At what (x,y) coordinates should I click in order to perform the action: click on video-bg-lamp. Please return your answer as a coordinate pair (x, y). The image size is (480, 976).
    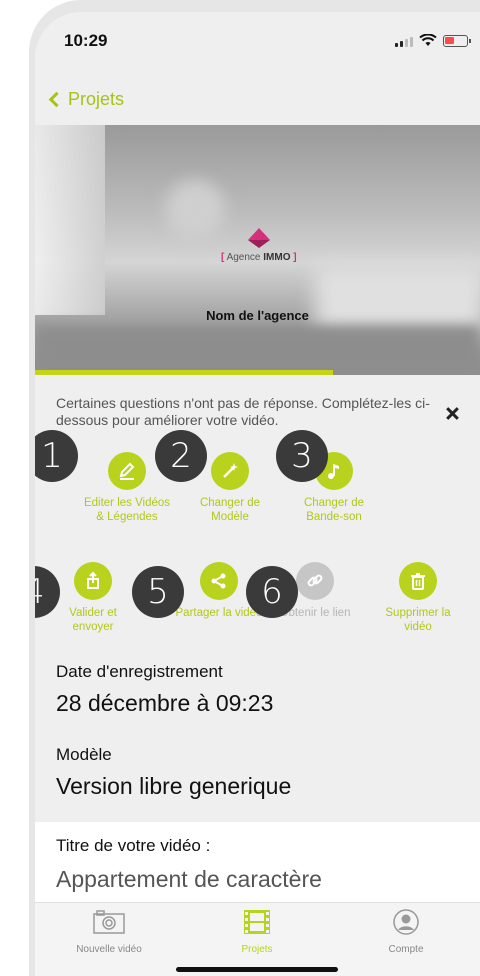
    Looking at the image, I should click on (195, 210).